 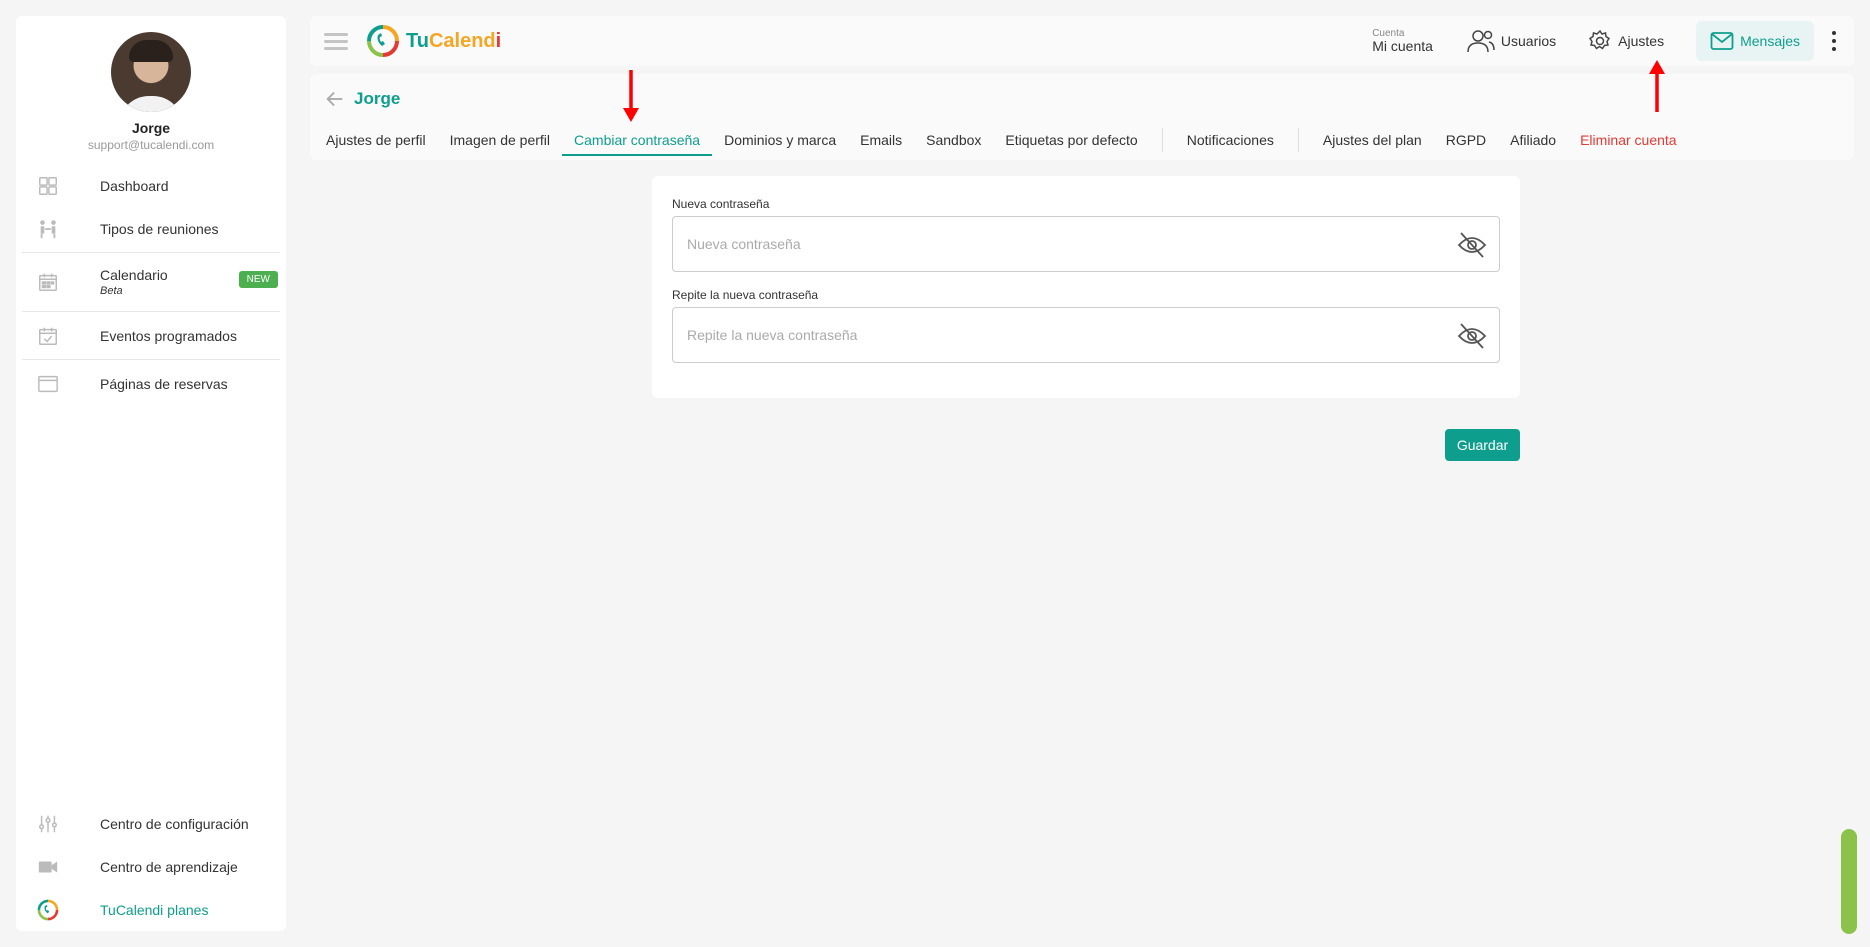 What do you see at coordinates (631, 96) in the screenshot?
I see `annotation-arrow-down` at bounding box center [631, 96].